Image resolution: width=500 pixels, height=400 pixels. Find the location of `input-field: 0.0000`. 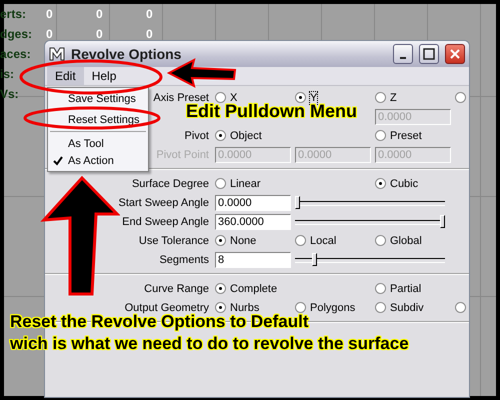

input-field: 0.0000 is located at coordinates (253, 202).